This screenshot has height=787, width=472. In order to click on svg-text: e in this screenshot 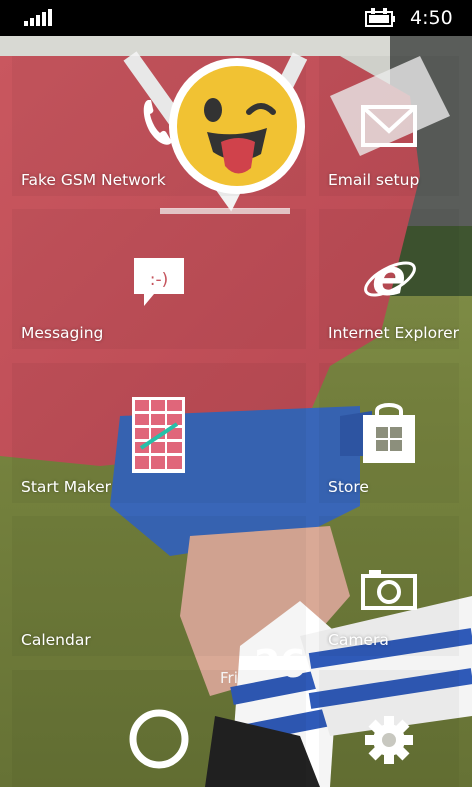, I will do `click(389, 278)`.